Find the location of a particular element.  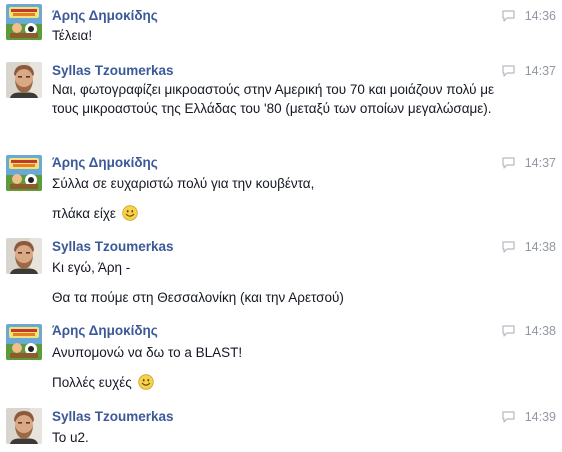

message-meta: 14:39 is located at coordinates (529, 417).